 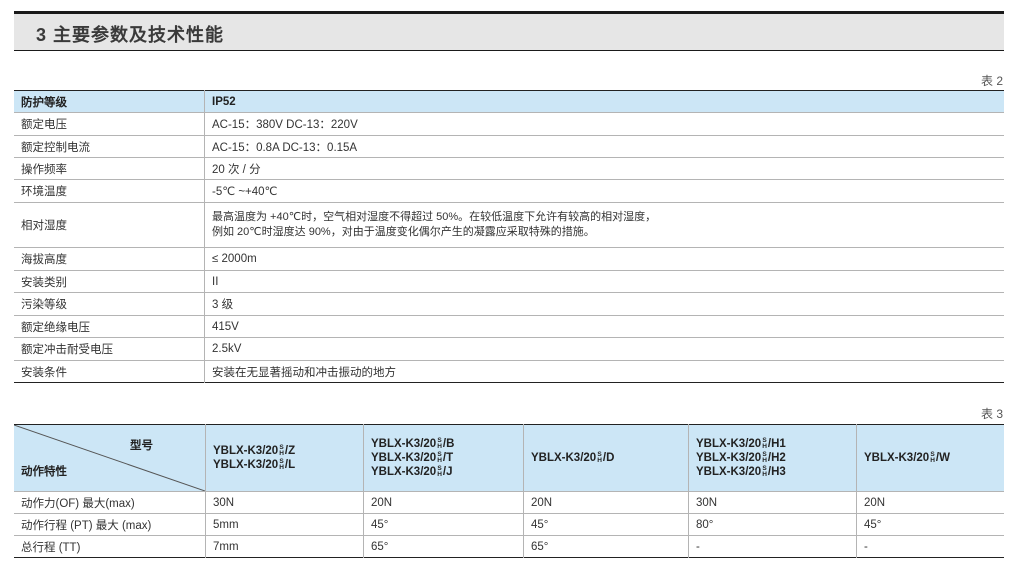 I want to click on table-row: 安装条件 安装在无显著摇动和冲击振动的地方, so click(x=509, y=371).